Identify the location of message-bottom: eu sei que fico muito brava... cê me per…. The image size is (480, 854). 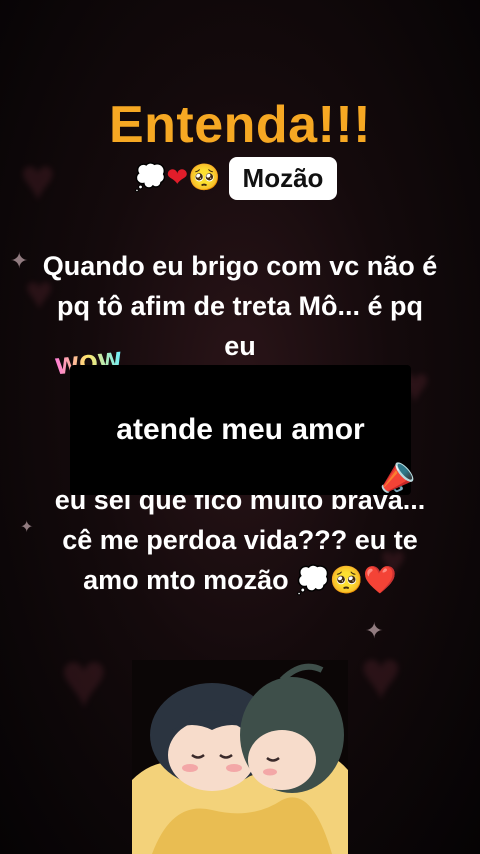
(240, 540).